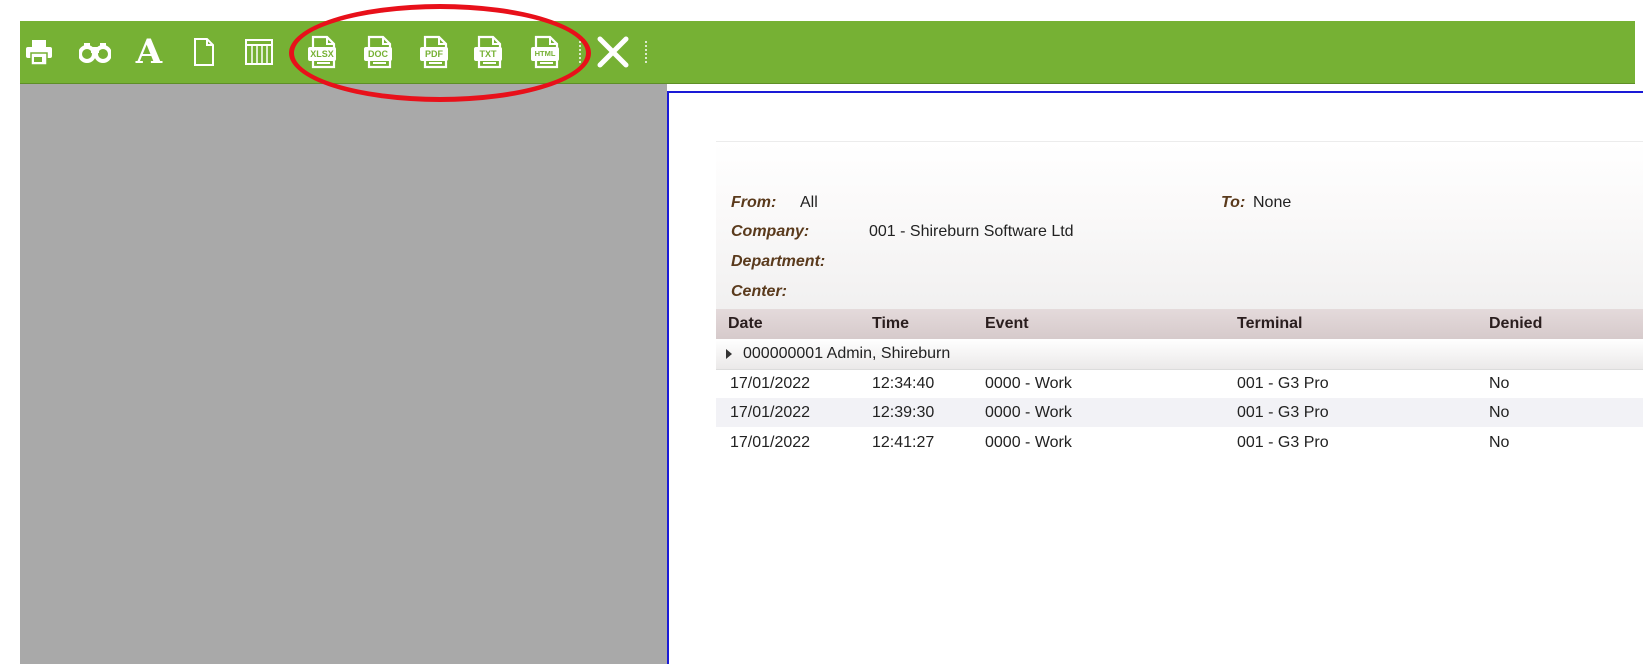  I want to click on doc-tag: DOC, so click(378, 54).